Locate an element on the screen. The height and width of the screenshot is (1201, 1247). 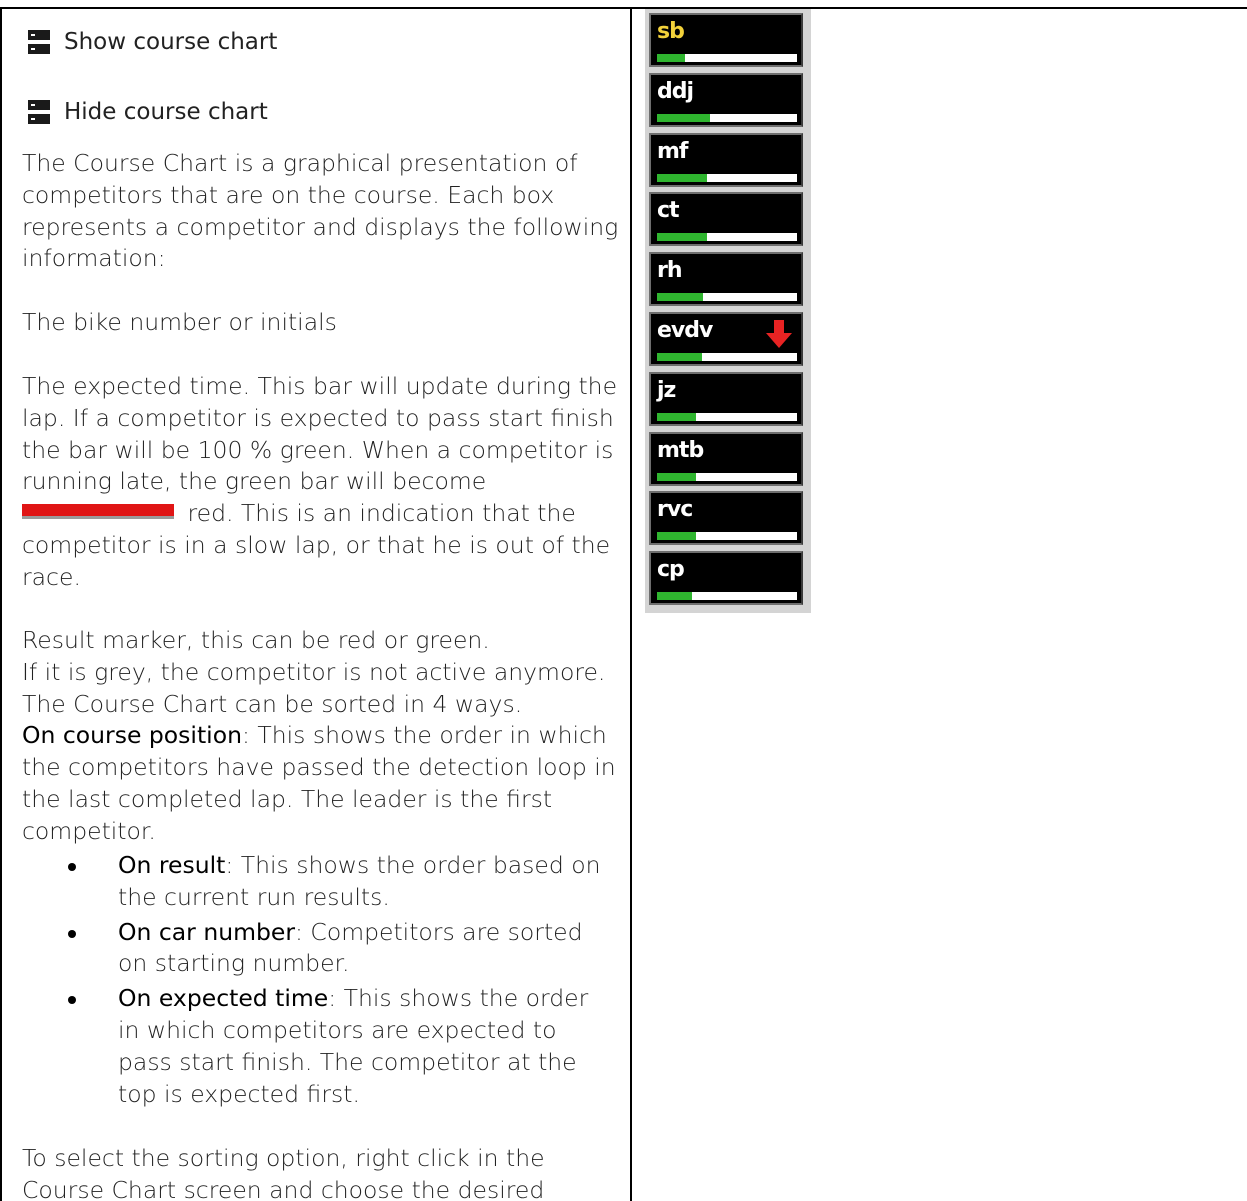
hide-course-chart-label: Hide course chart is located at coordinates (166, 112).